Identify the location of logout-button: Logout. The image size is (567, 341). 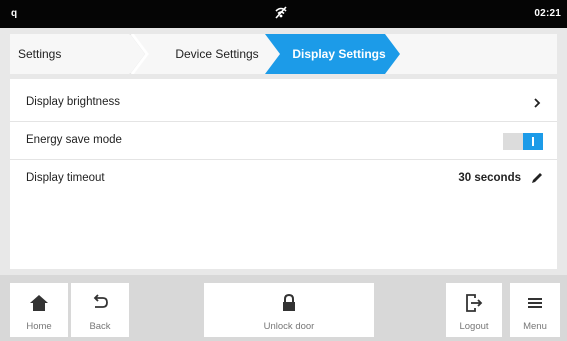
(474, 310).